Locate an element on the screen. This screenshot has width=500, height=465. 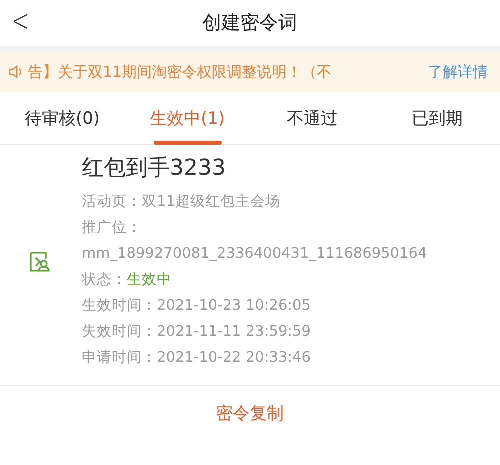
info-line: 失效时间：2021-11-11 23:59:59 is located at coordinates (197, 332).